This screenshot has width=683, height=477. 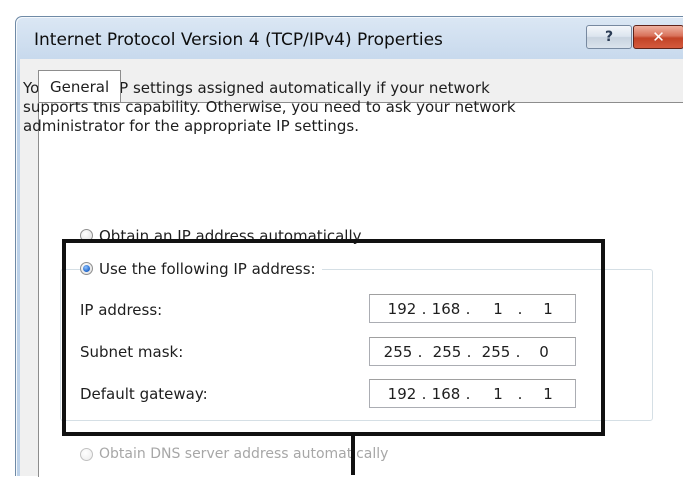 I want to click on obtain-ip-auto-radio: Obtain an IP address automatically, so click(x=221, y=235).